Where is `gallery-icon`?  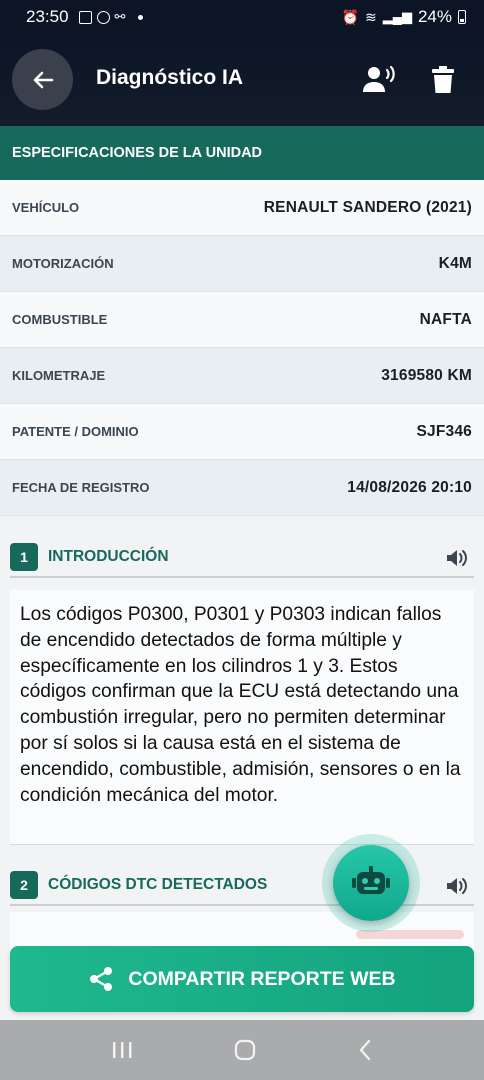 gallery-icon is located at coordinates (85, 17).